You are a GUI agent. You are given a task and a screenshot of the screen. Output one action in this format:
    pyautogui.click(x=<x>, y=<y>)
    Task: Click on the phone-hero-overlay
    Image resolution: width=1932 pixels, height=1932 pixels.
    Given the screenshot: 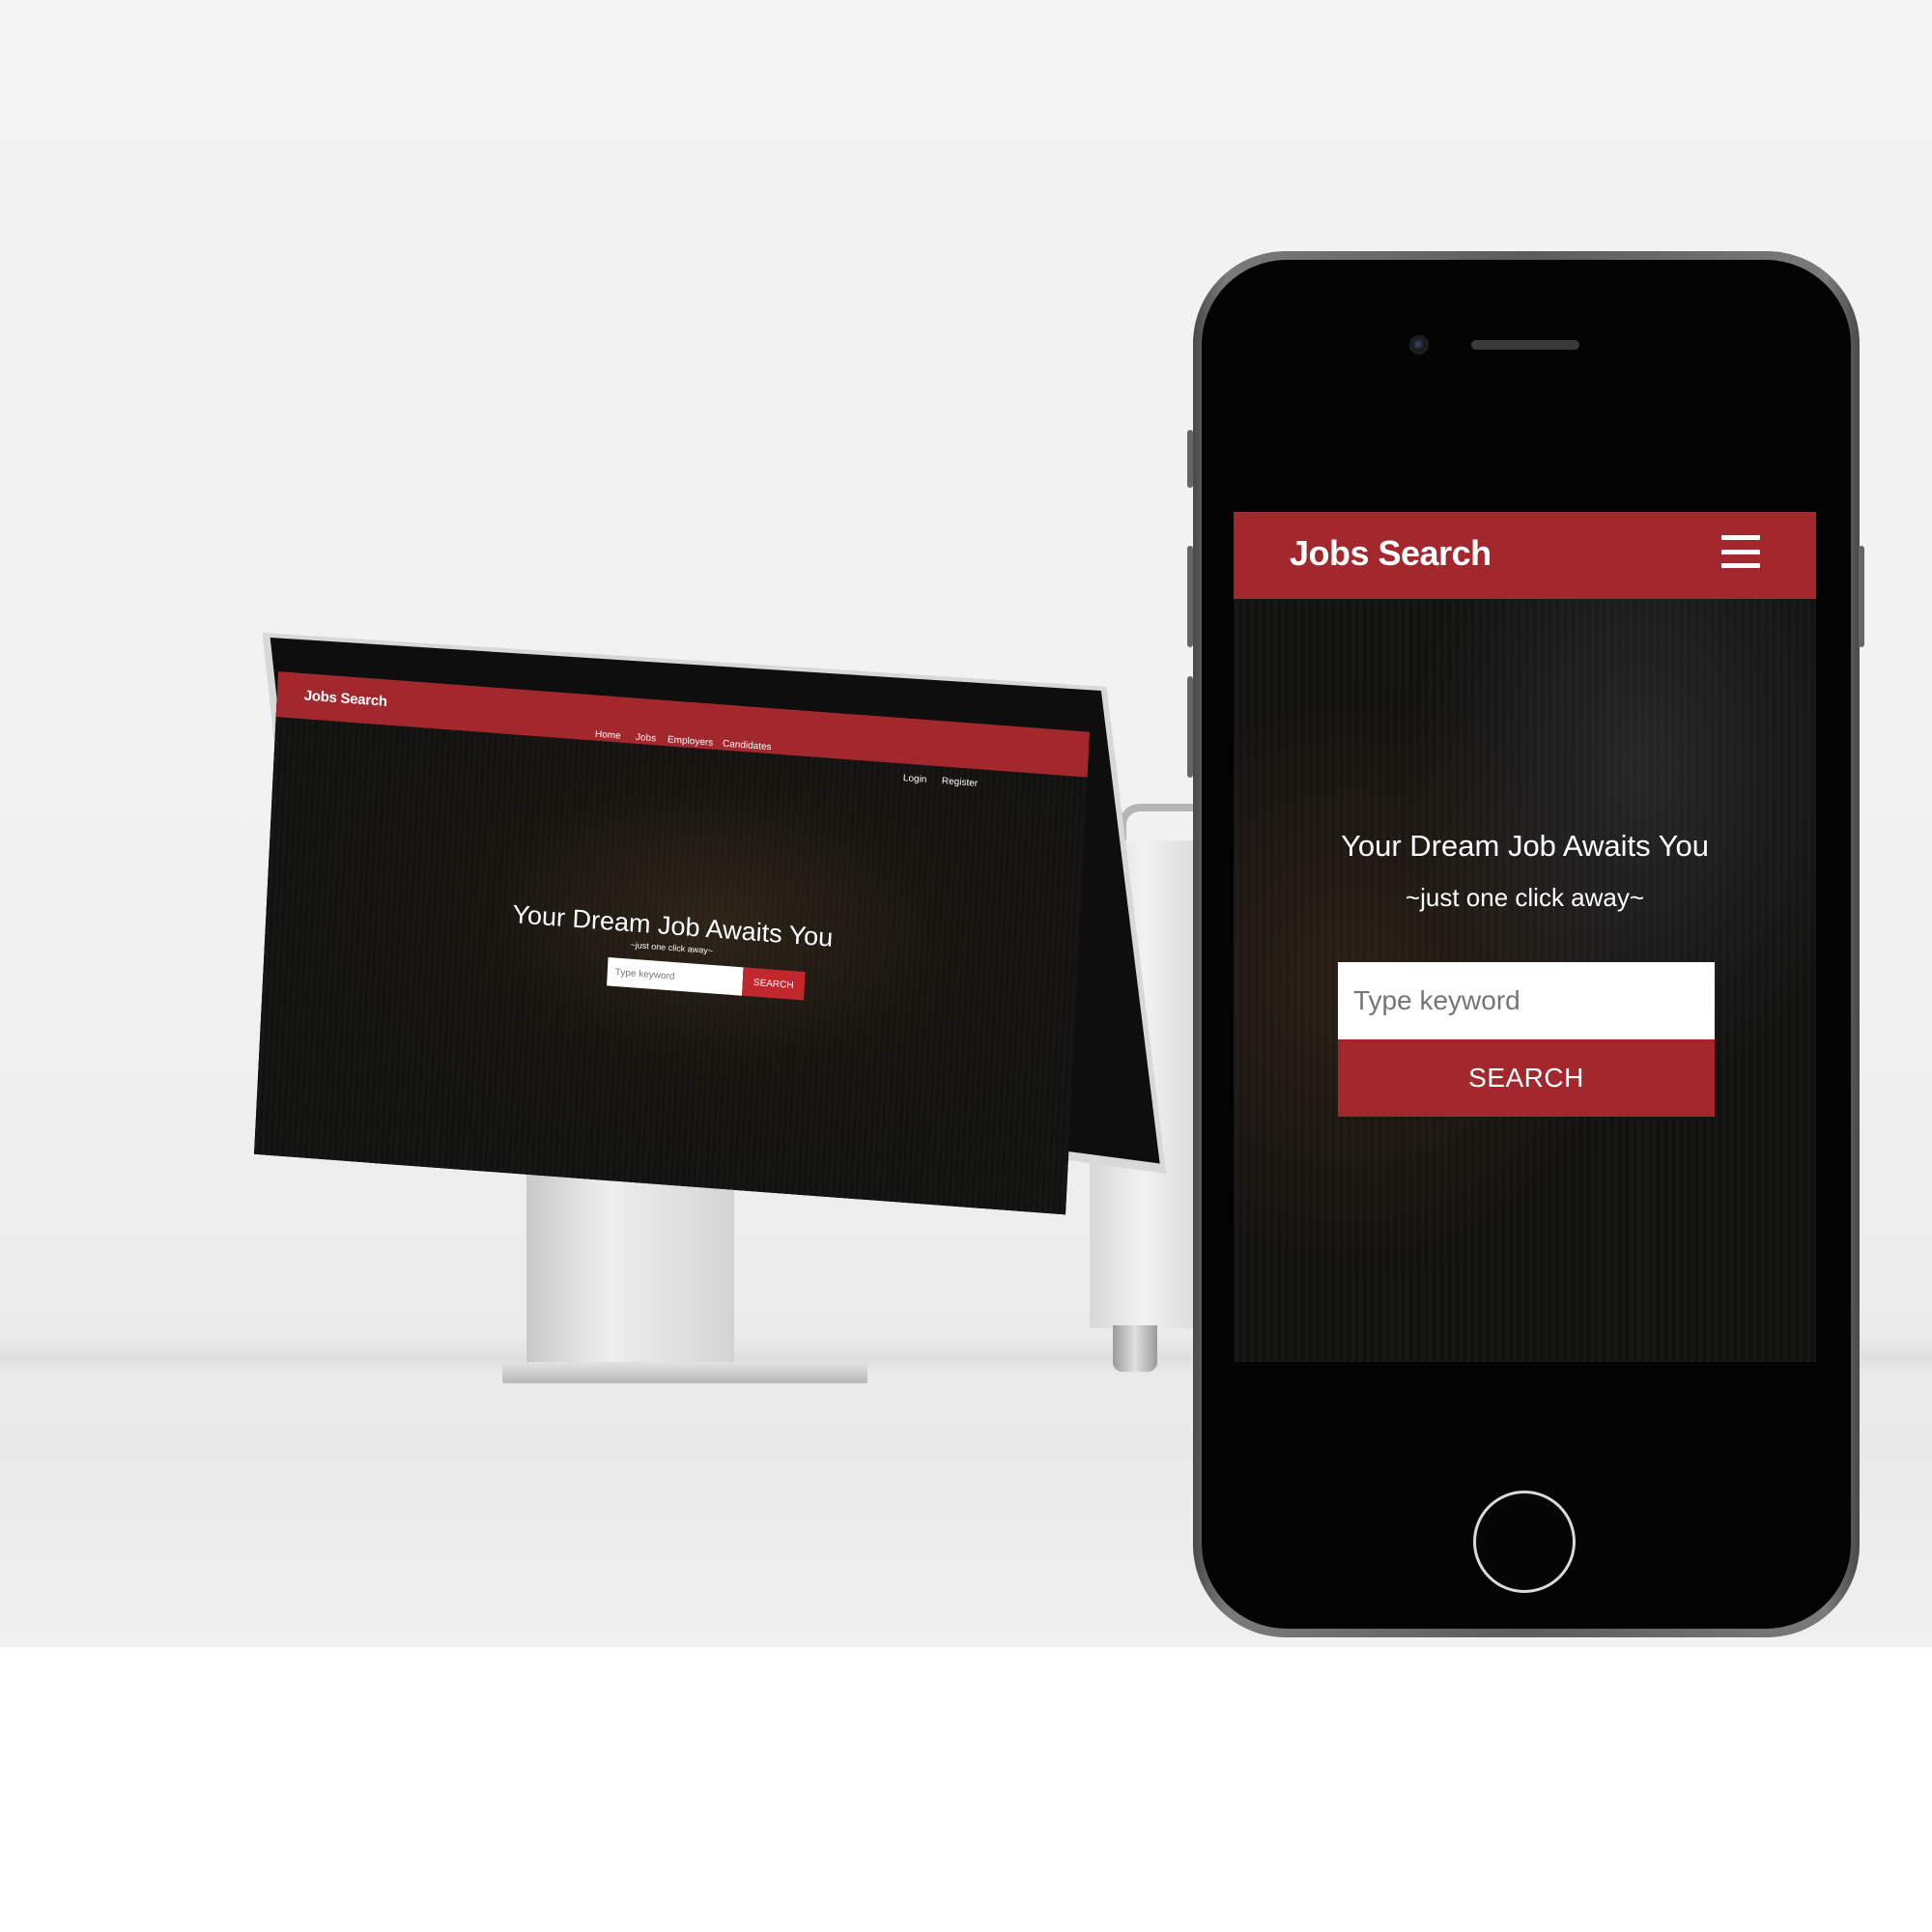 What is the action you would take?
    pyautogui.click(x=1525, y=937)
    